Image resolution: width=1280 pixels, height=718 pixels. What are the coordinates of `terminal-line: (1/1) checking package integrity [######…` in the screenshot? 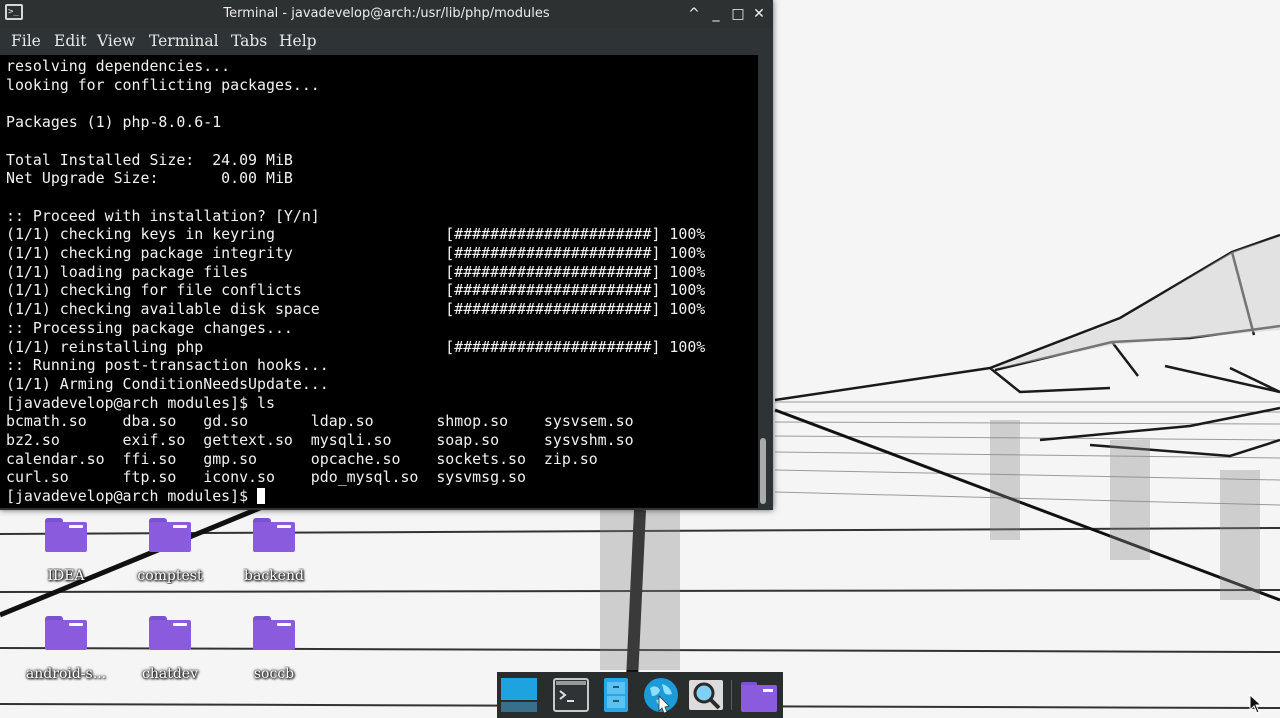 It's located at (356, 253).